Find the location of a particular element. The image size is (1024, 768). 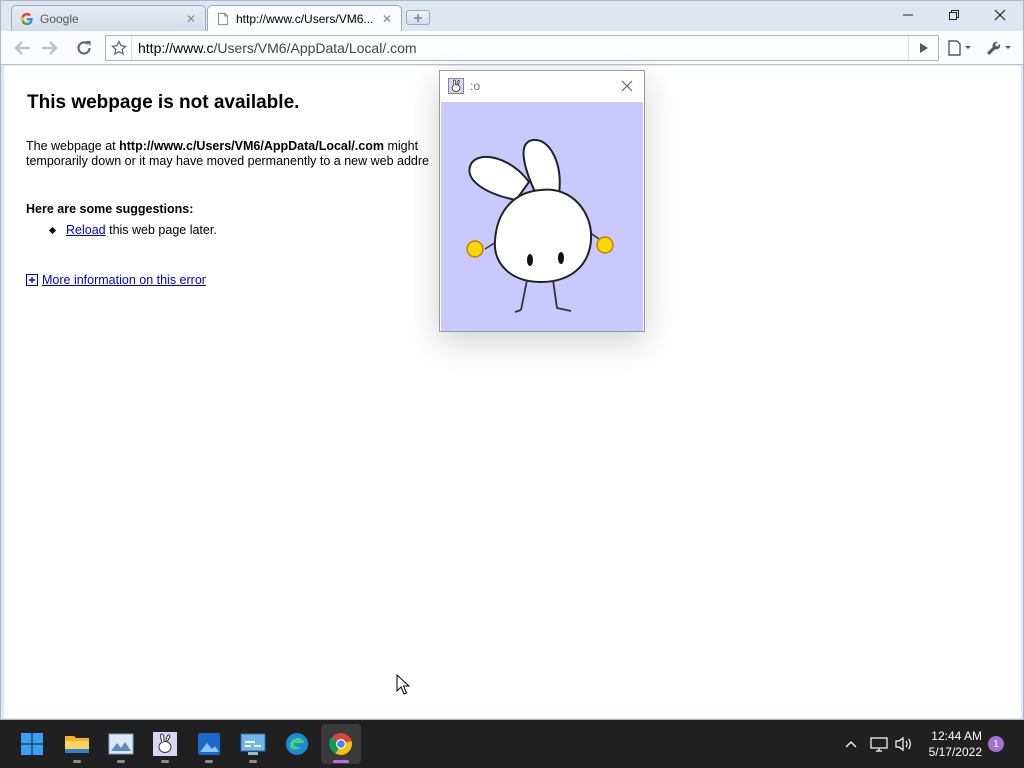

forward-button is located at coordinates (49, 48).